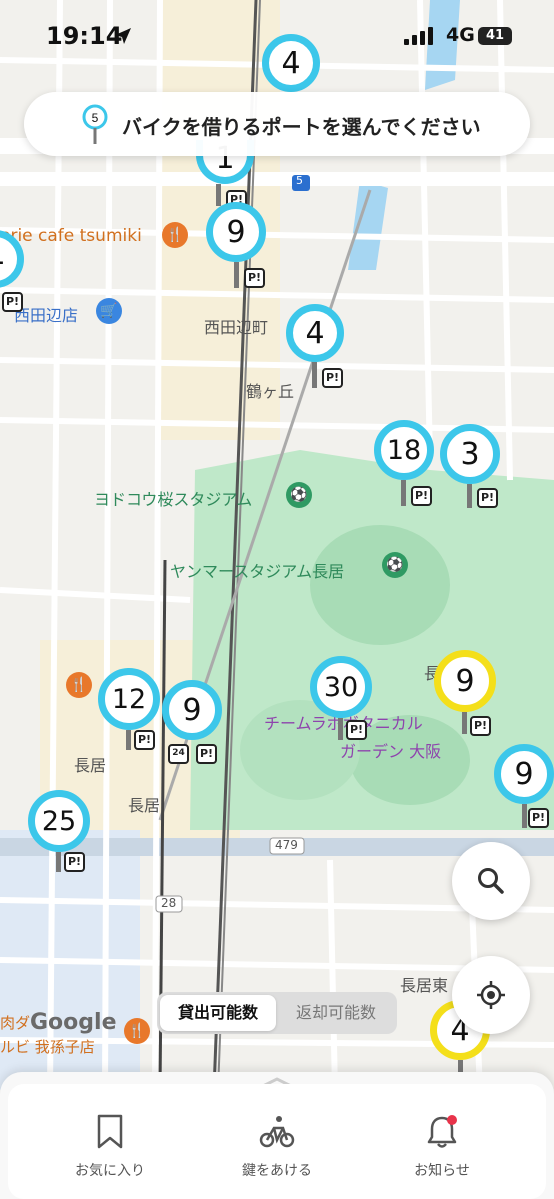 This screenshot has height=1199, width=554. Describe the element at coordinates (460, 35) in the screenshot. I see `network-type: 4G` at that location.